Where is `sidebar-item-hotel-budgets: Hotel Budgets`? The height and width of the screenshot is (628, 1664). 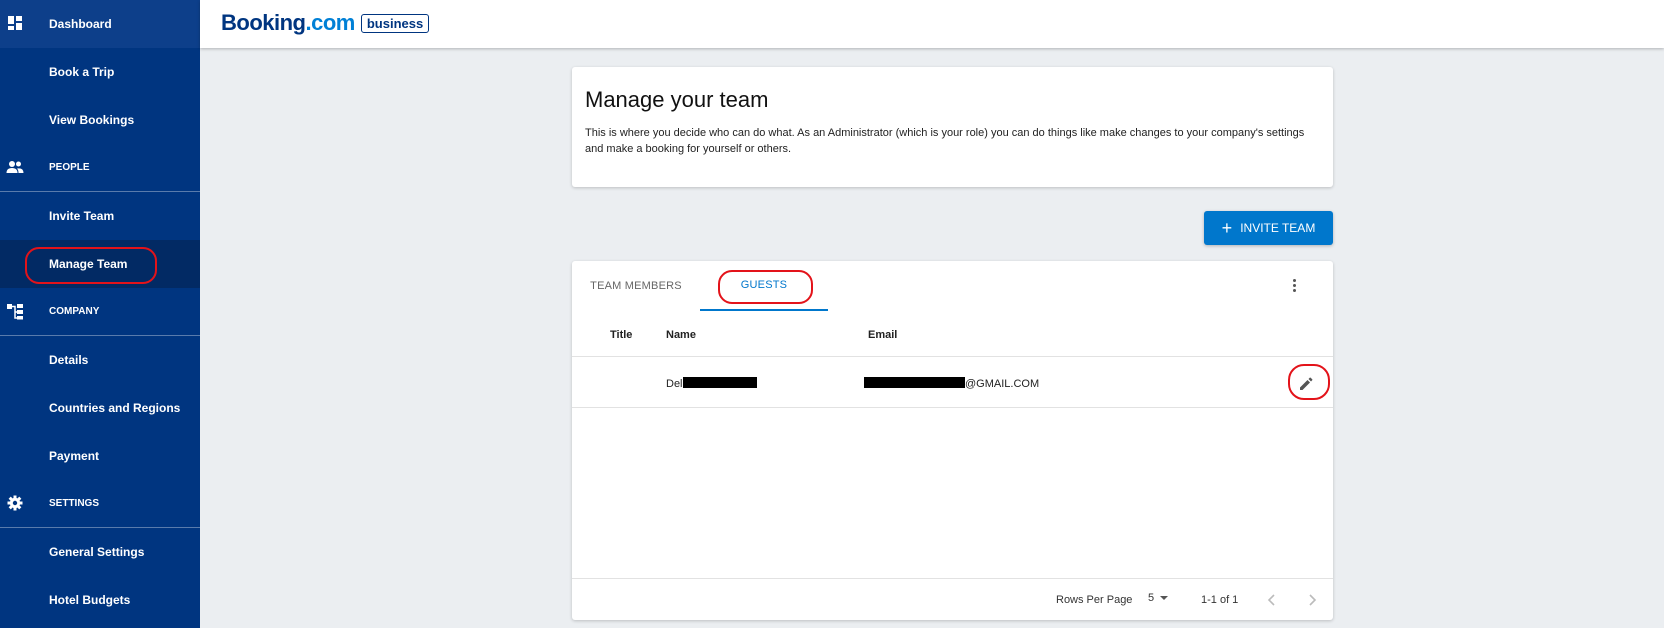
sidebar-item-hotel-budgets: Hotel Budgets is located at coordinates (100, 600).